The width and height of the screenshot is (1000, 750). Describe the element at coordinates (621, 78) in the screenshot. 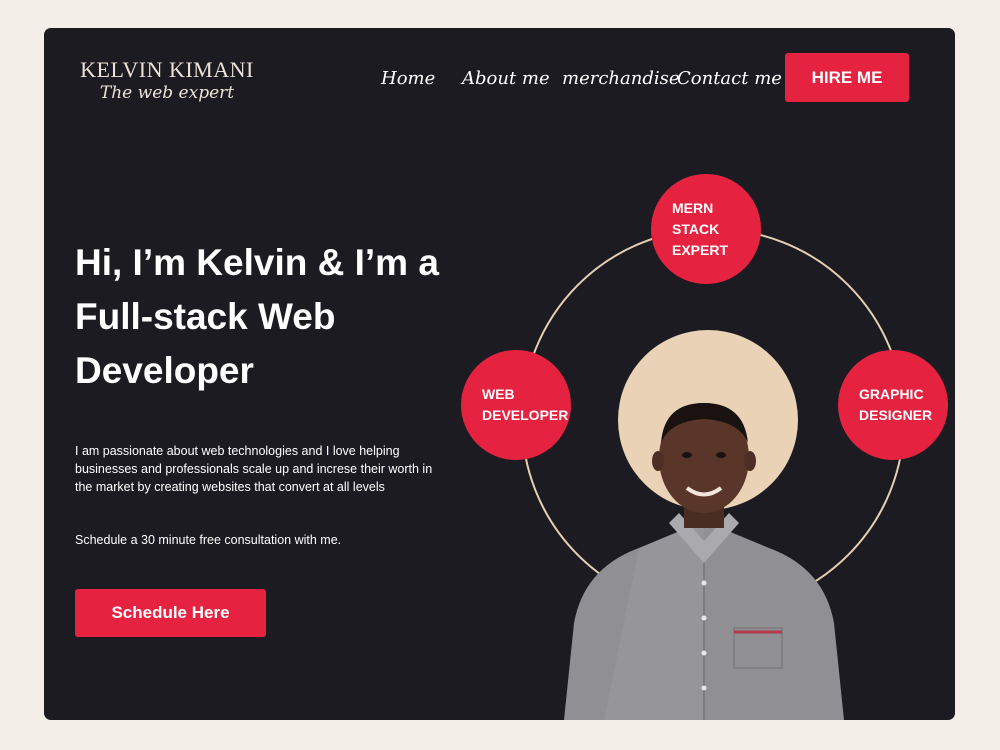

I see `nav-link-merchandise: merchandise` at that location.